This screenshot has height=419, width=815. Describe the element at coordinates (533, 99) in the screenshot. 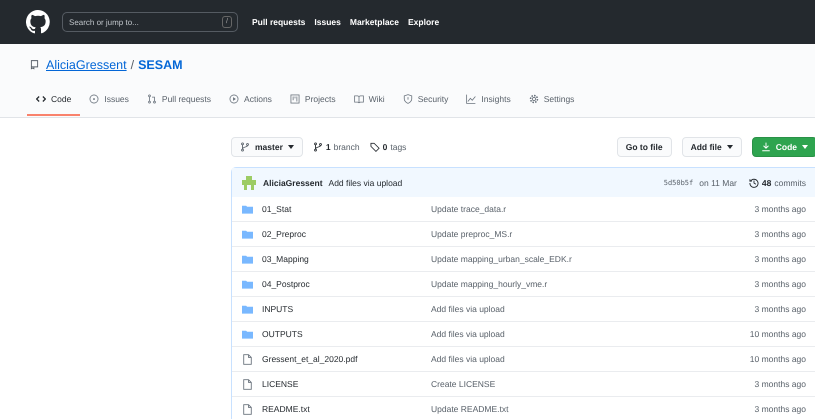

I see `settings-icon` at that location.